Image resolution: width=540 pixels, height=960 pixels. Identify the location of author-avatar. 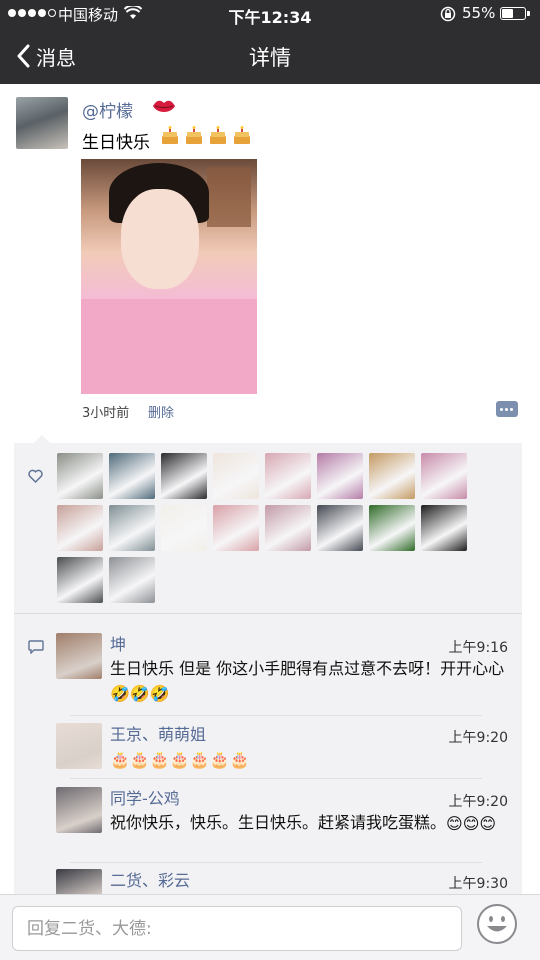
(42, 123).